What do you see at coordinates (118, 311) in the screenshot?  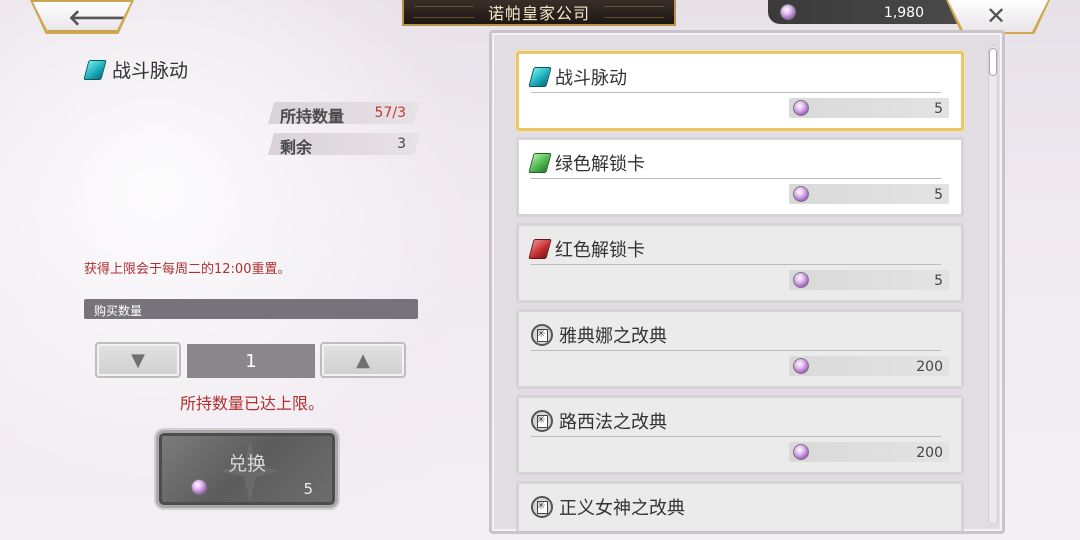 I see `quantity-header-label: 购买数量` at bounding box center [118, 311].